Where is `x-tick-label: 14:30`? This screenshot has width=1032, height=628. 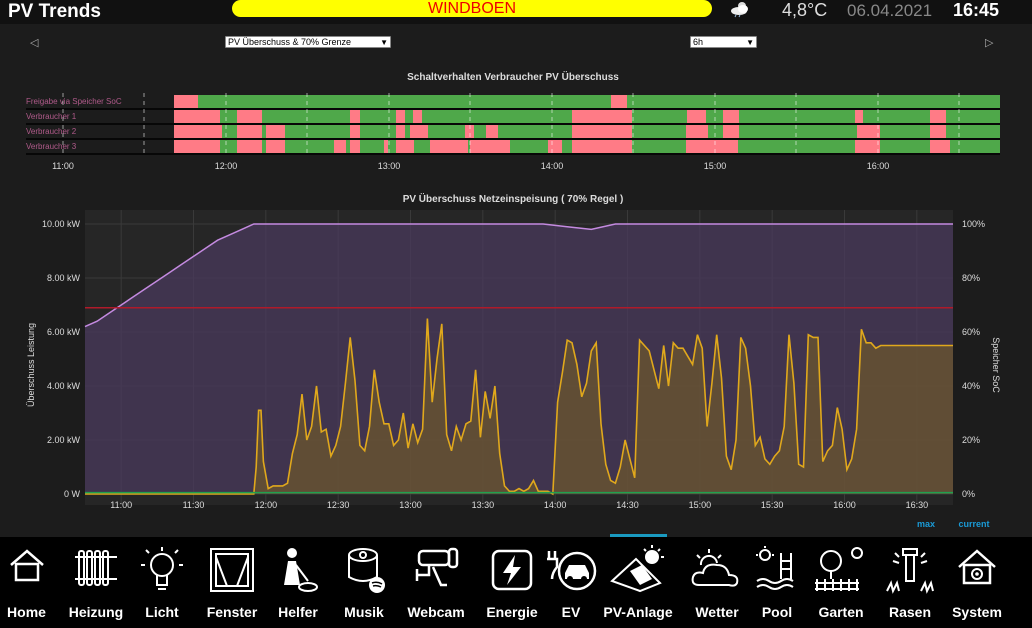 x-tick-label: 14:30 is located at coordinates (627, 505).